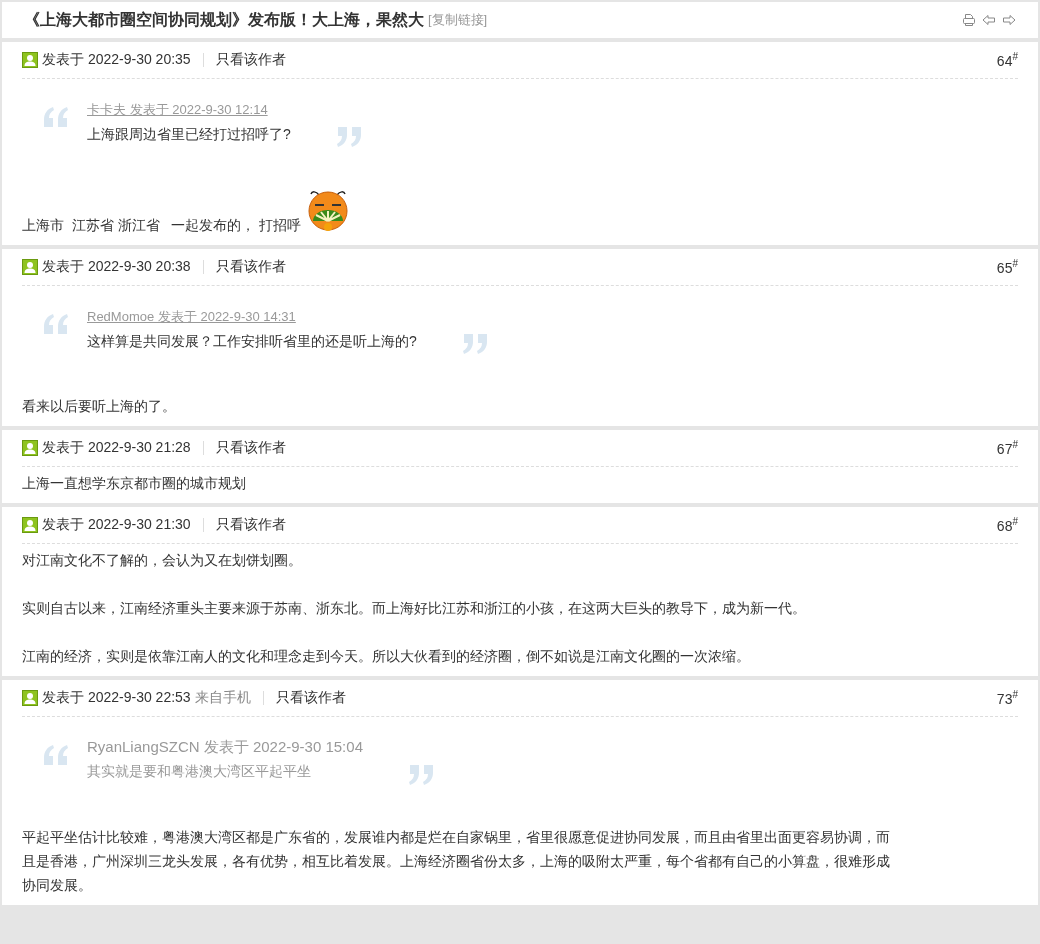  Describe the element at coordinates (116, 525) in the screenshot. I see `post-date: 发表于 2022-9-30 21:30` at that location.